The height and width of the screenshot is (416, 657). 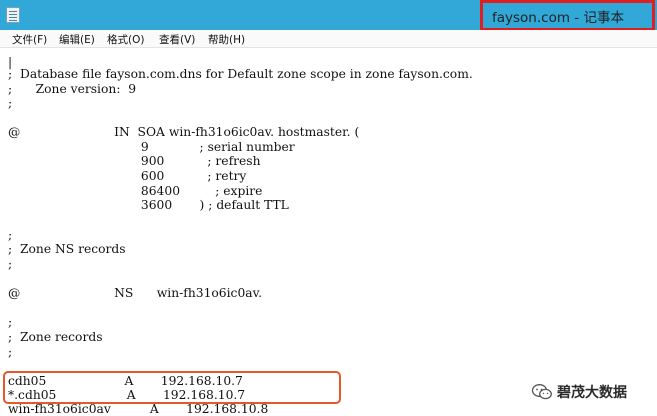 I want to click on wechat-icon, so click(x=541, y=392).